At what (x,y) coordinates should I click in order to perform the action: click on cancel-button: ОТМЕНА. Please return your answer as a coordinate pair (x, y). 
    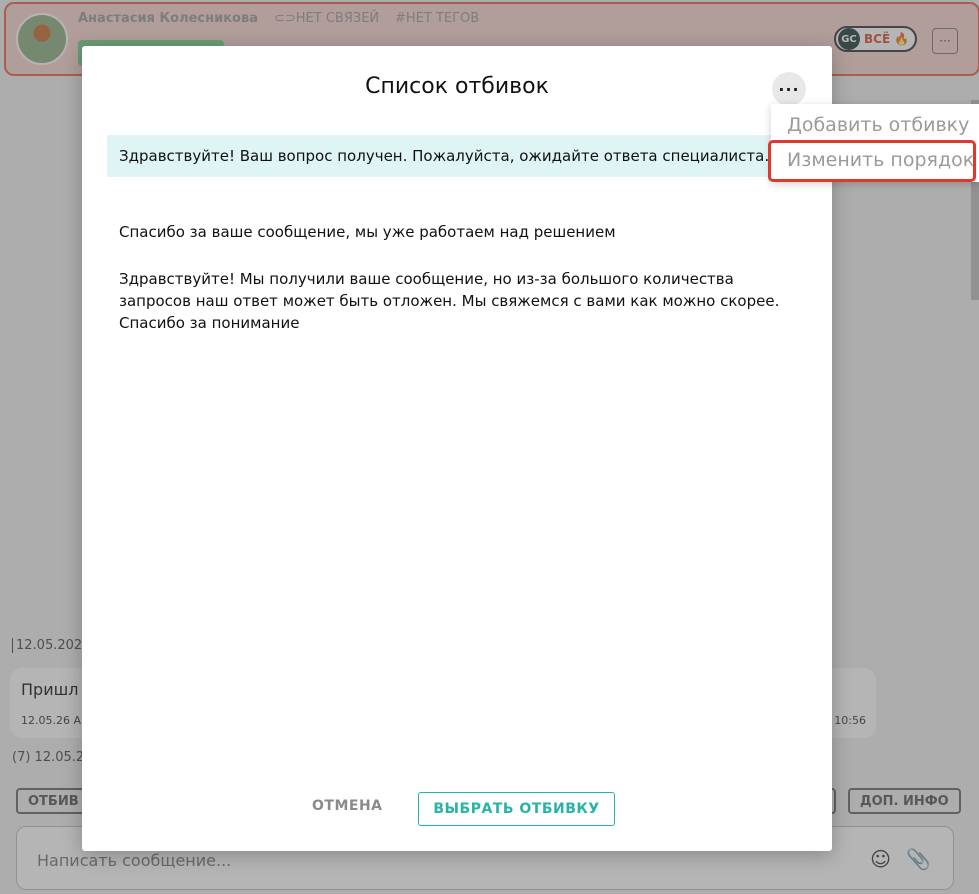
    Looking at the image, I should click on (347, 806).